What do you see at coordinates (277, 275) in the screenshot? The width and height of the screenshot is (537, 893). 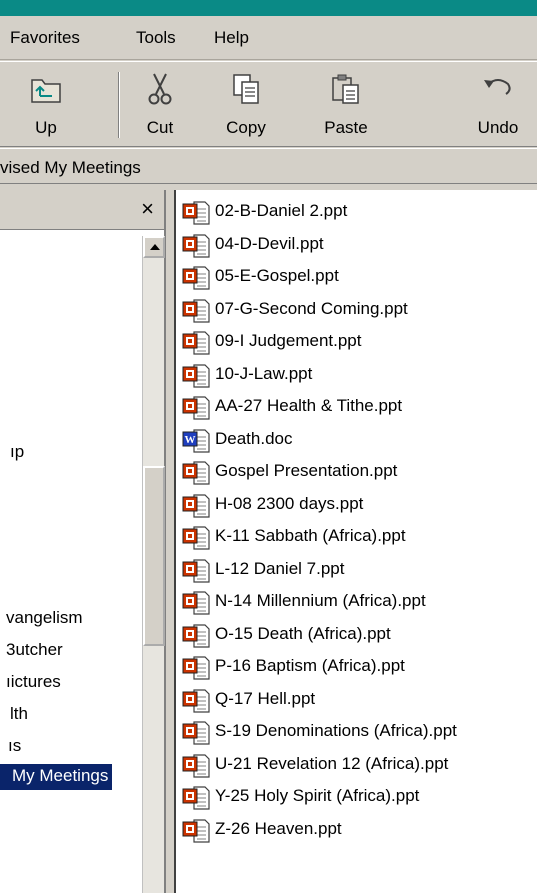 I see `file-name: 05-E-Gospel.ppt` at bounding box center [277, 275].